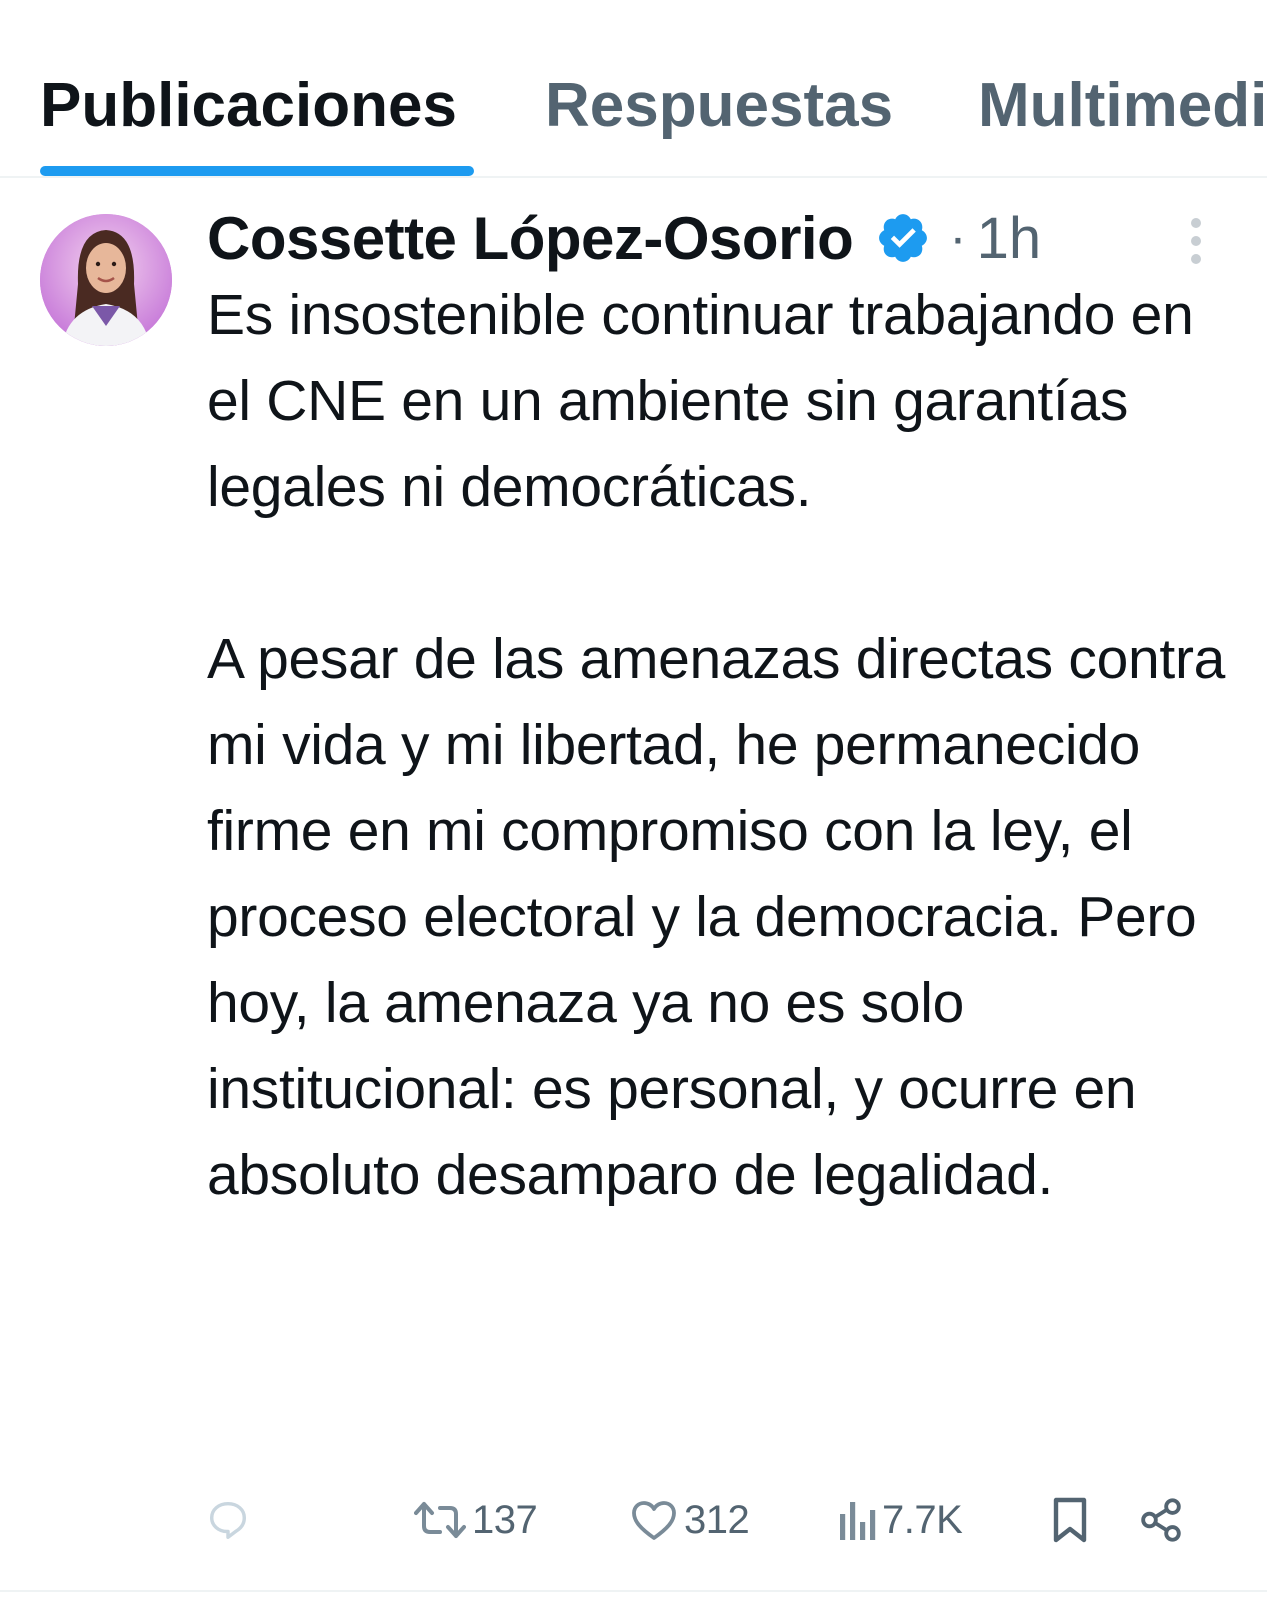  Describe the element at coordinates (505, 1519) in the screenshot. I see `repost-count: 137` at that location.